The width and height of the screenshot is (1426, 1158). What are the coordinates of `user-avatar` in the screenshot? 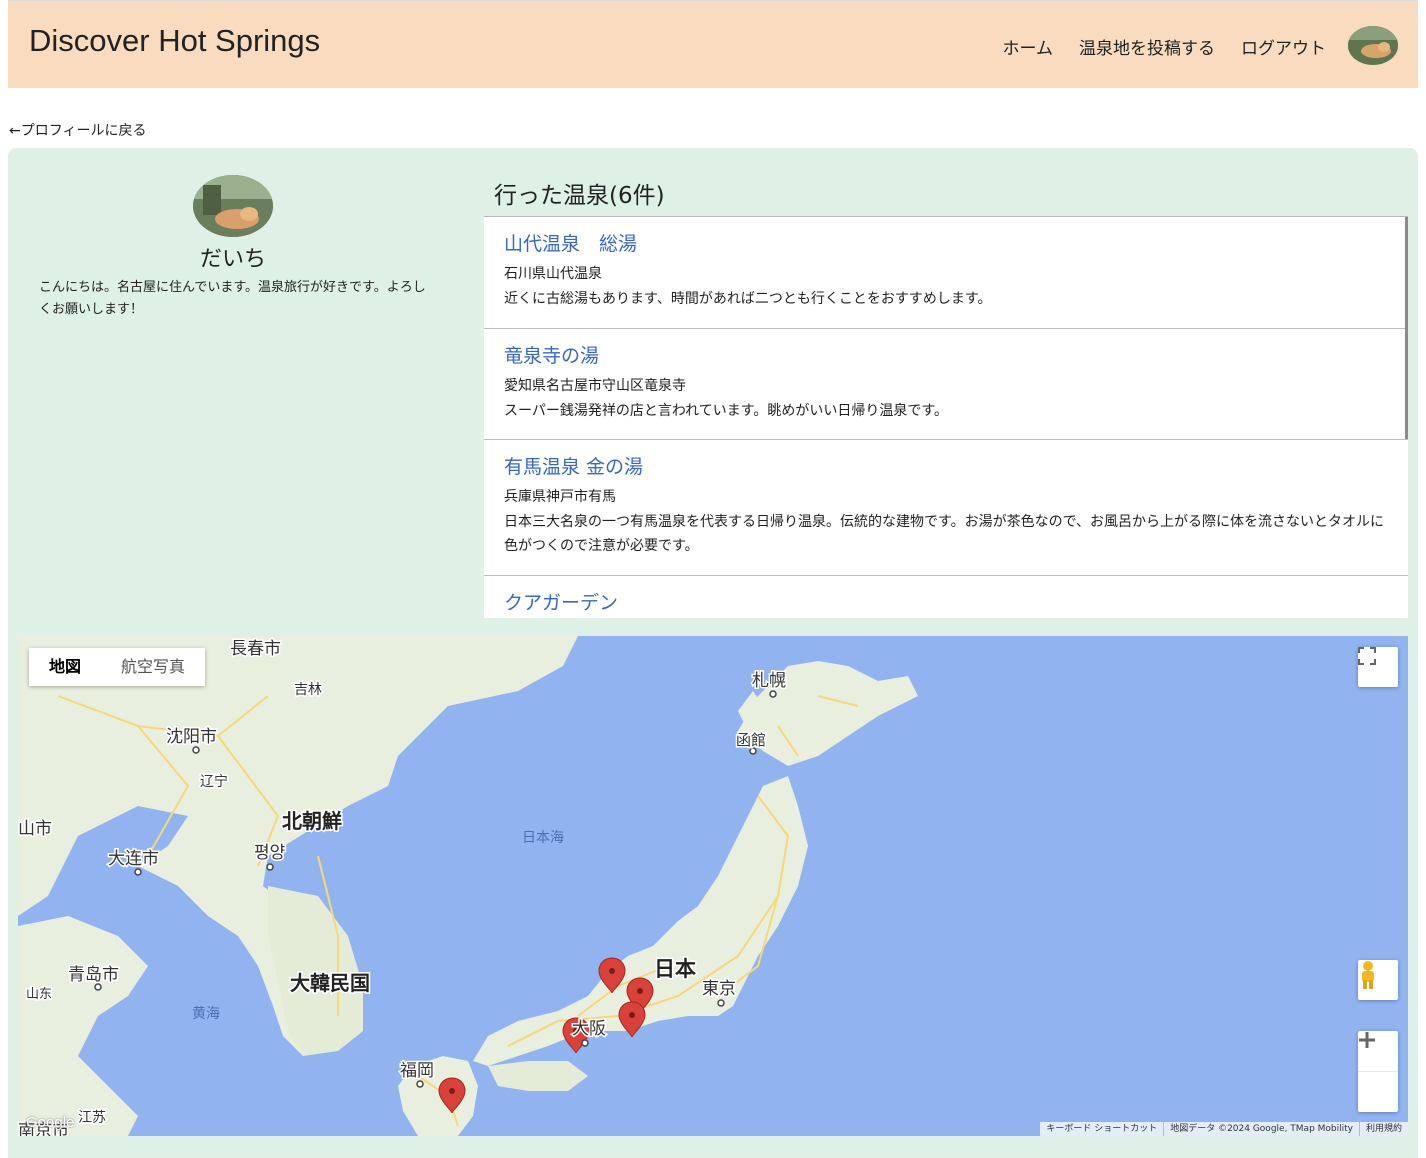 It's located at (1373, 45).